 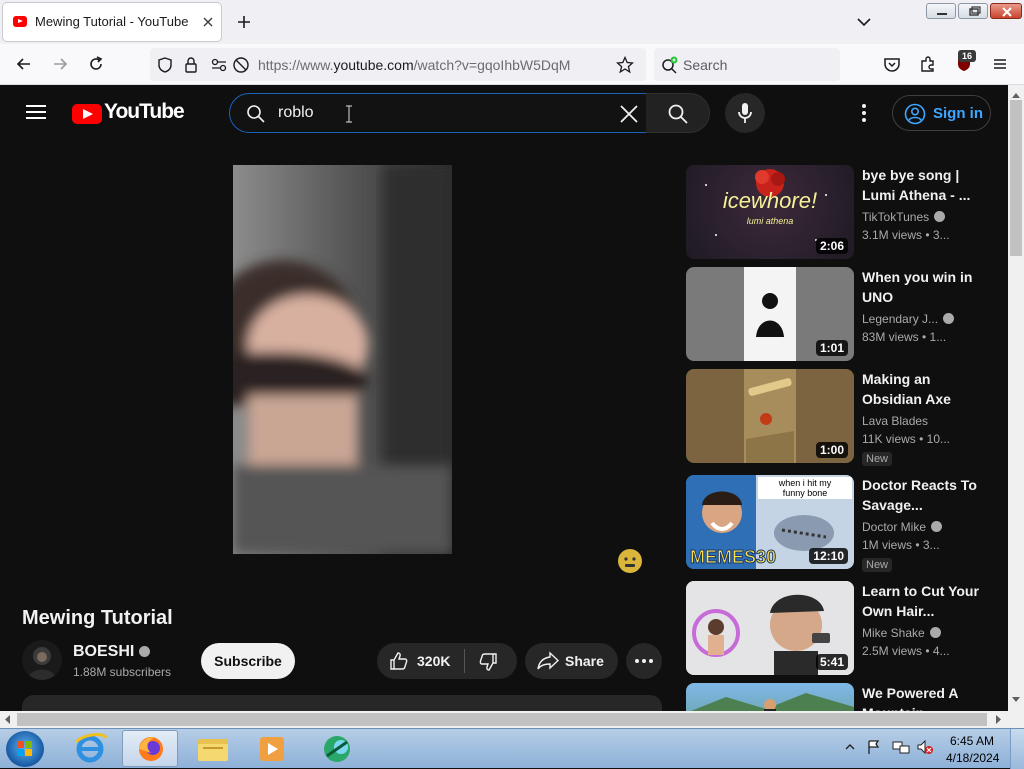 I want to click on video-title: Mewing Tutorial, so click(x=97, y=618).